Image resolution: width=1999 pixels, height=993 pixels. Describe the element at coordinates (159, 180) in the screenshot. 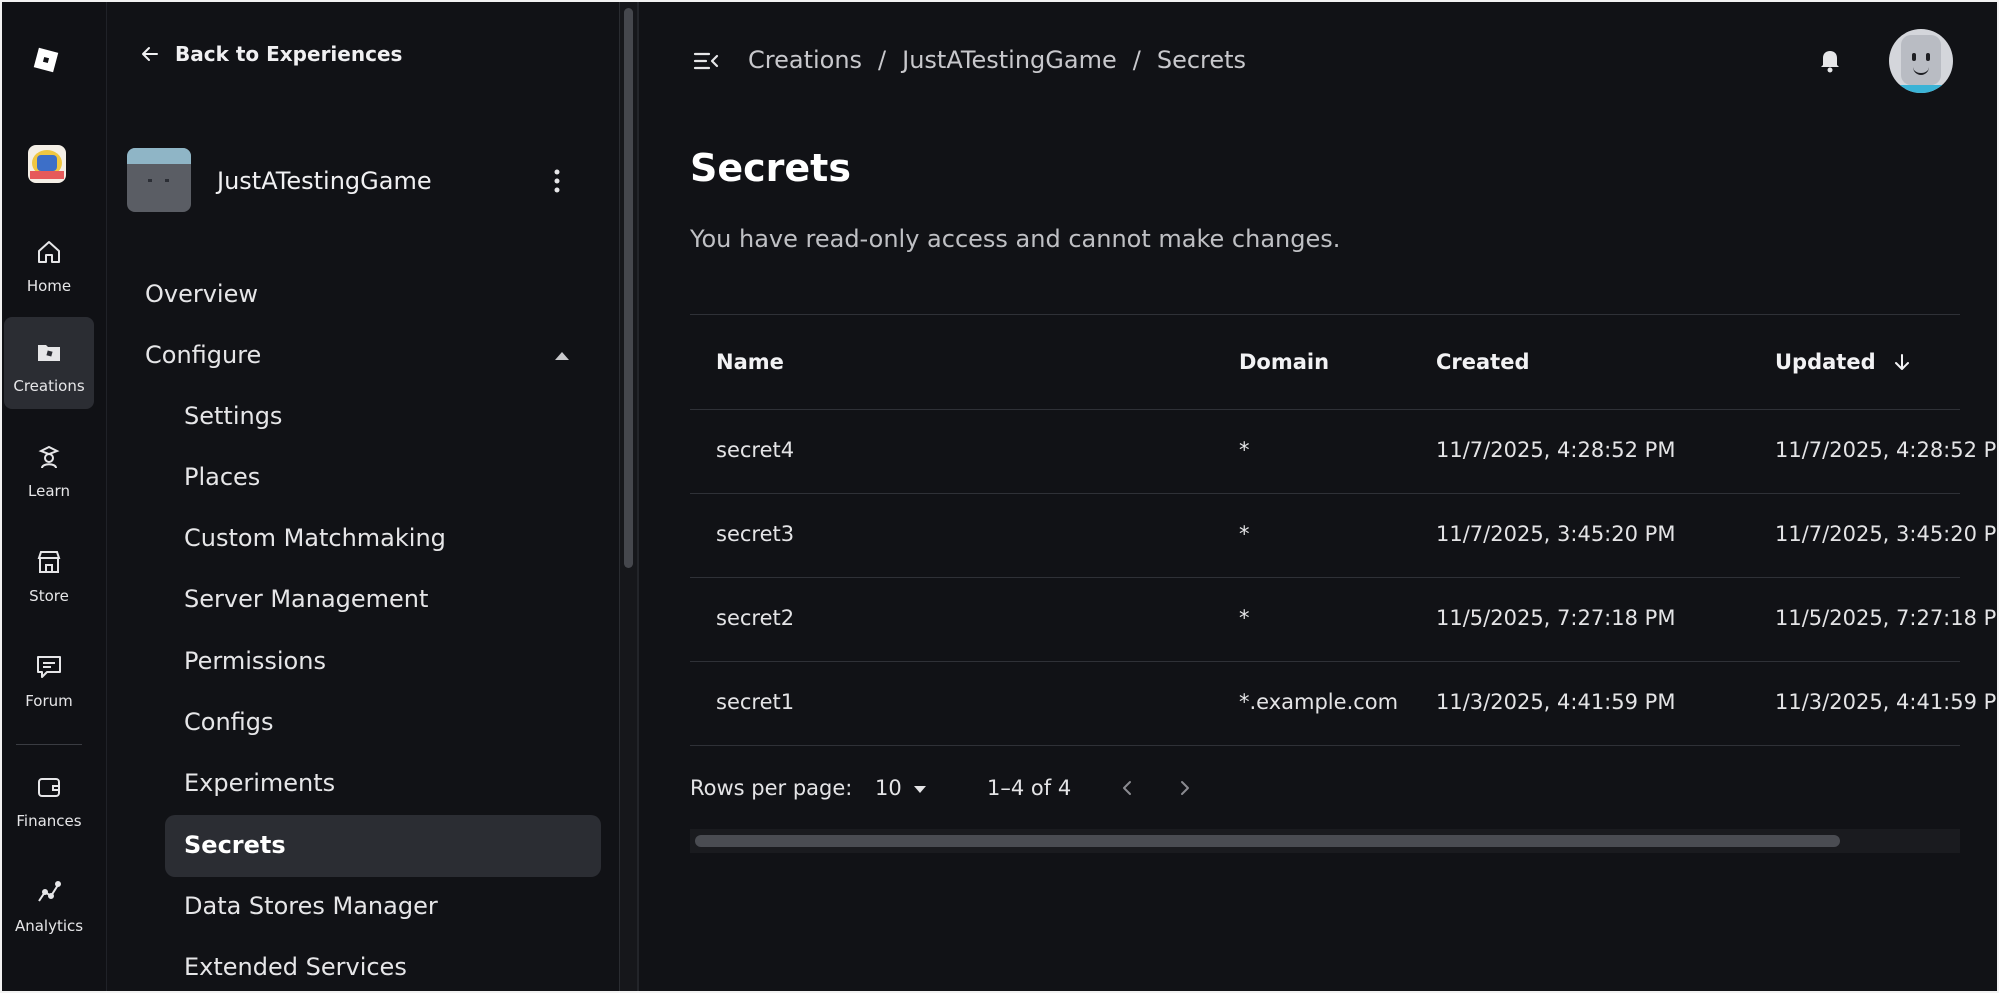

I see `game-thumbnail` at that location.